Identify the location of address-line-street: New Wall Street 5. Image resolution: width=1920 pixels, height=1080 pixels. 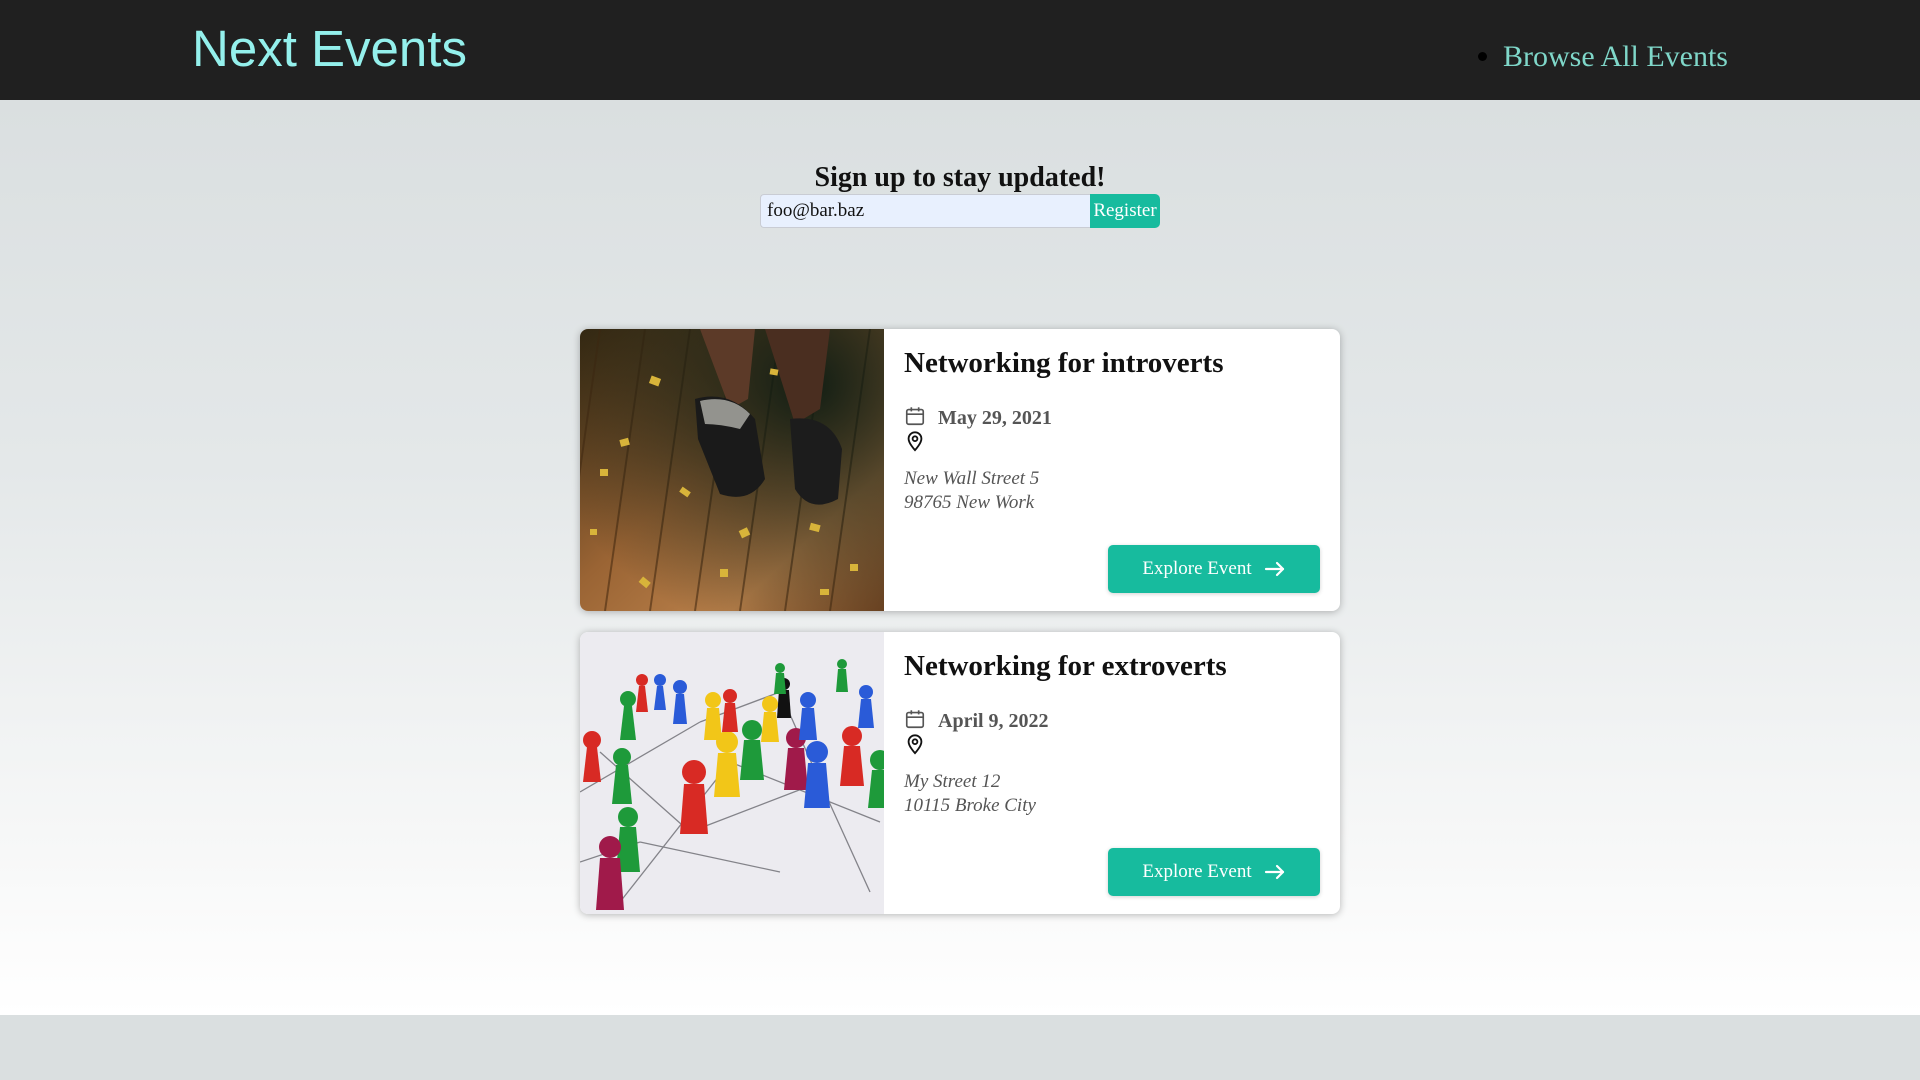
(972, 478).